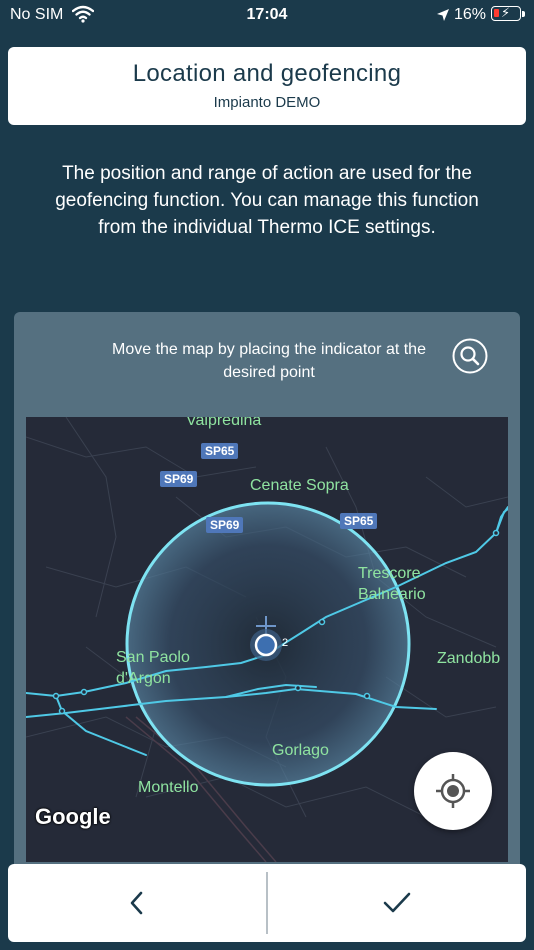 This screenshot has width=534, height=950. I want to click on header-card: Location and geofencing Impianto DEMO, so click(267, 86).